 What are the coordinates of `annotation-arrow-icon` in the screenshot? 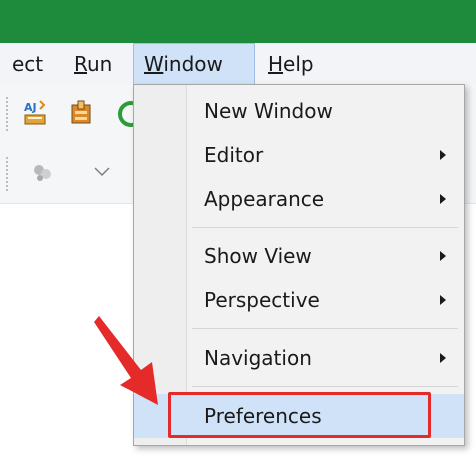 It's located at (126, 360).